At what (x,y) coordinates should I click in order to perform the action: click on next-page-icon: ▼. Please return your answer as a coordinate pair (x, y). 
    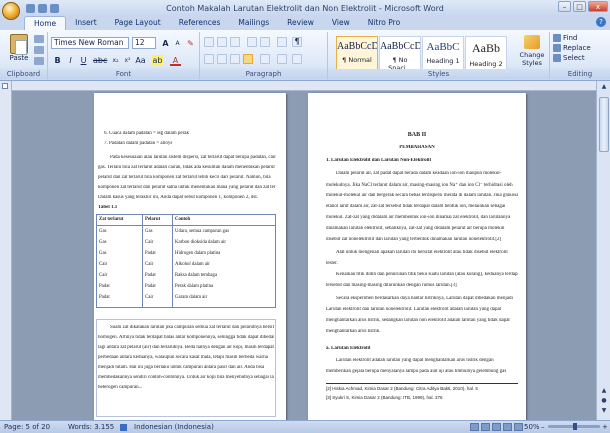
    Looking at the image, I should click on (604, 411).